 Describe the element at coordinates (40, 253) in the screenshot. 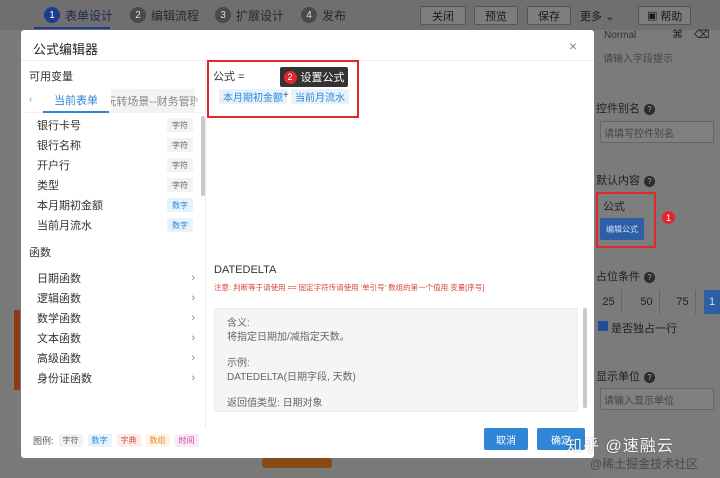

I see `funcs-label: 函数` at that location.